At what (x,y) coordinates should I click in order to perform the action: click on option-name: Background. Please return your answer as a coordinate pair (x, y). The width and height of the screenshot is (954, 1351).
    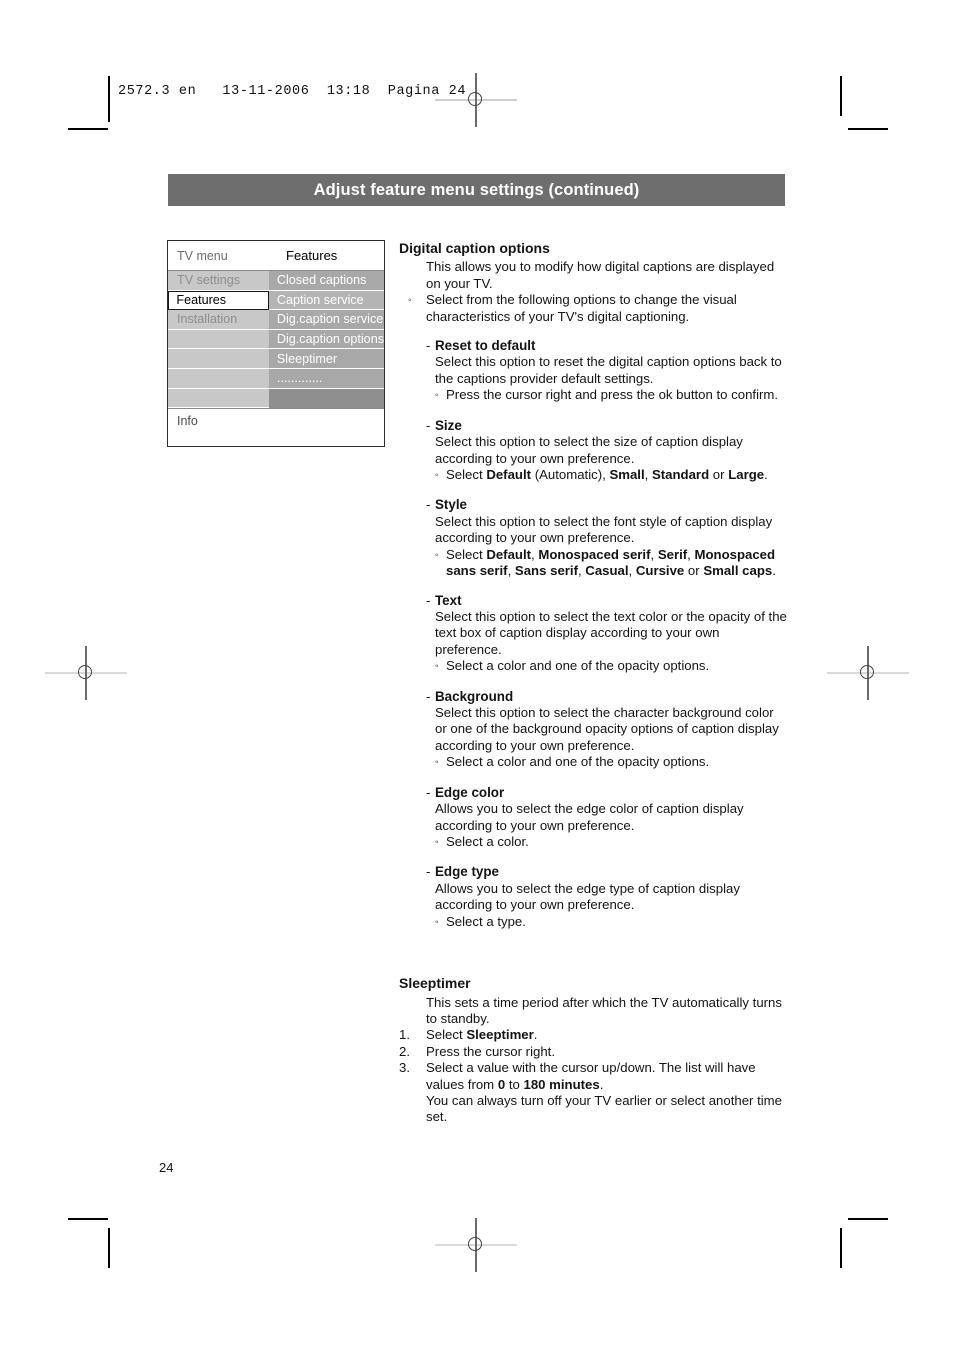
    Looking at the image, I should click on (474, 696).